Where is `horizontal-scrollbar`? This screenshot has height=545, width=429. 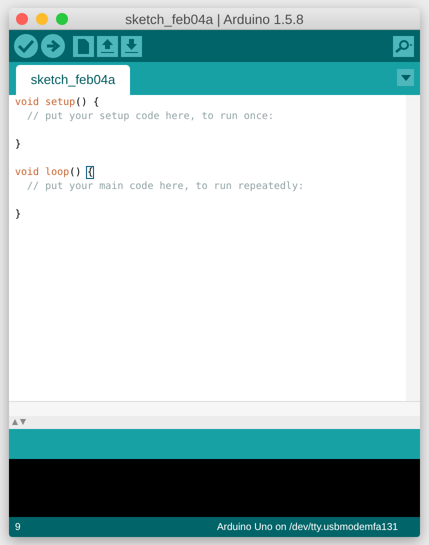
horizontal-scrollbar is located at coordinates (214, 408).